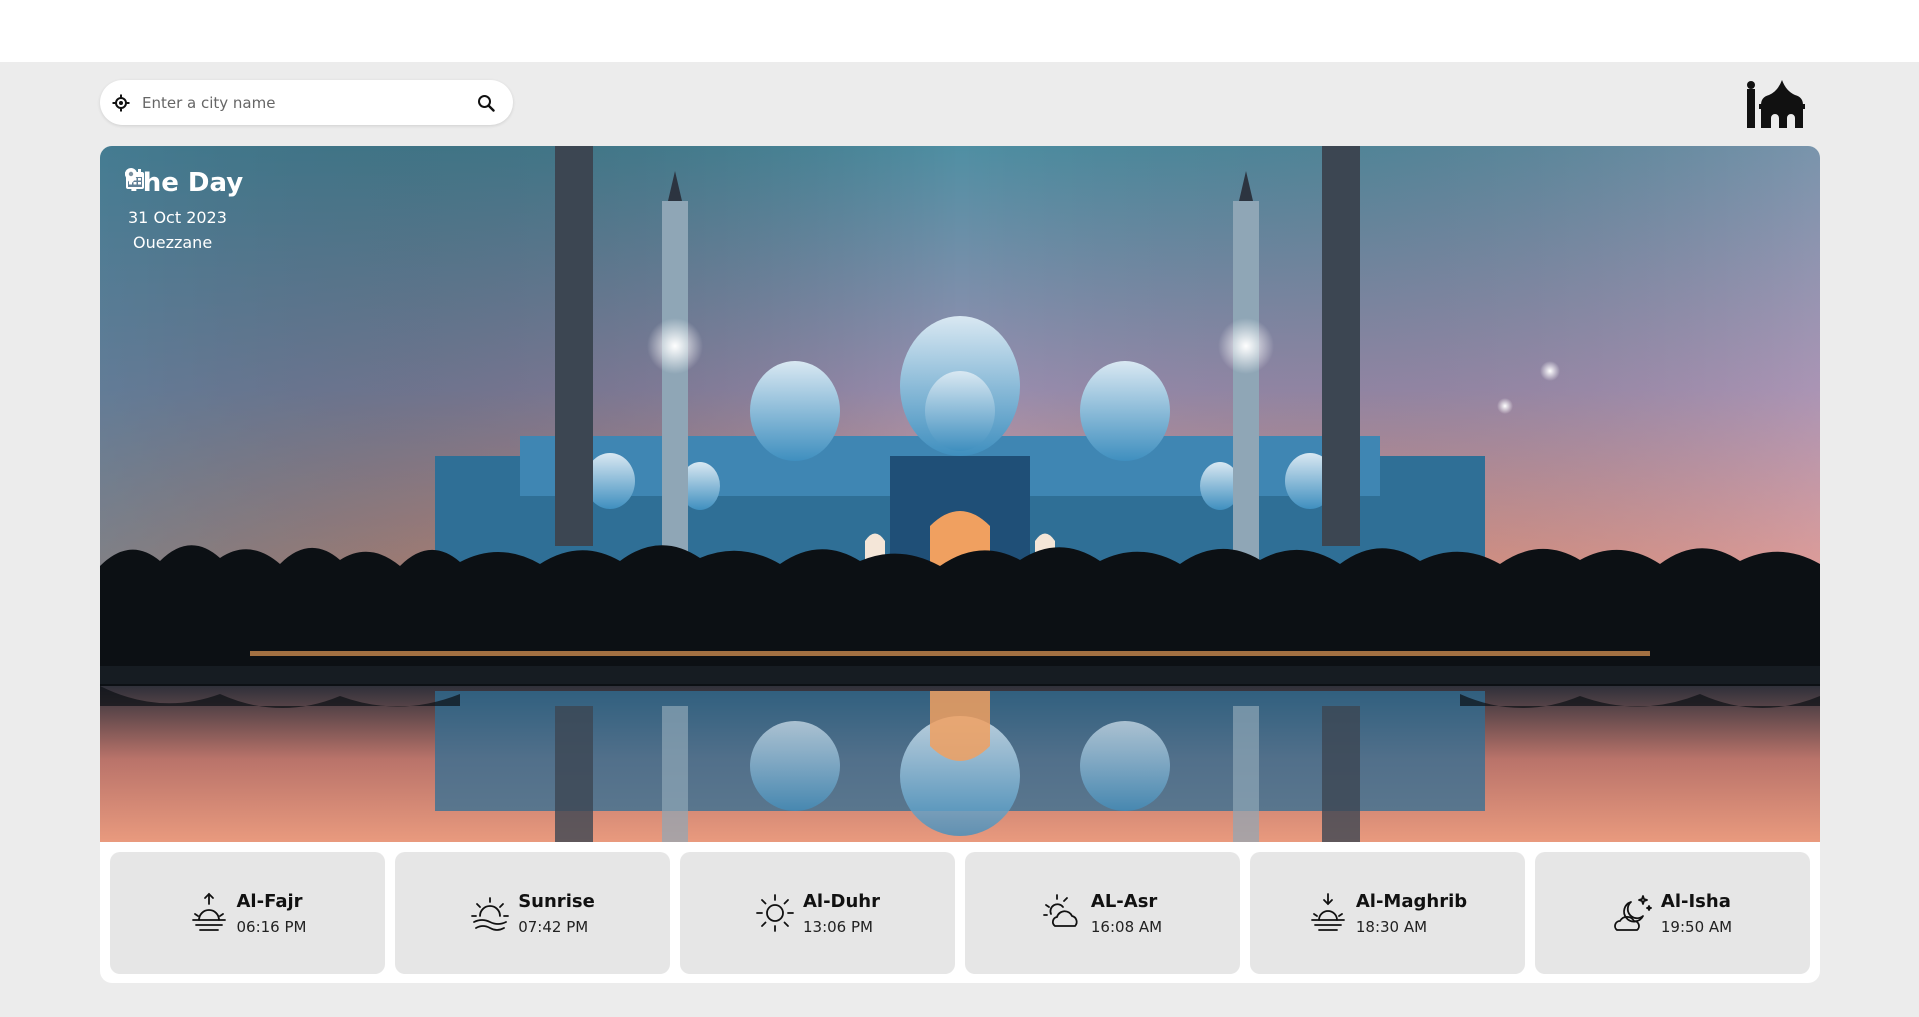  Describe the element at coordinates (1126, 913) in the screenshot. I see `prayer-text: AL-Asr 16:08 AM` at that location.